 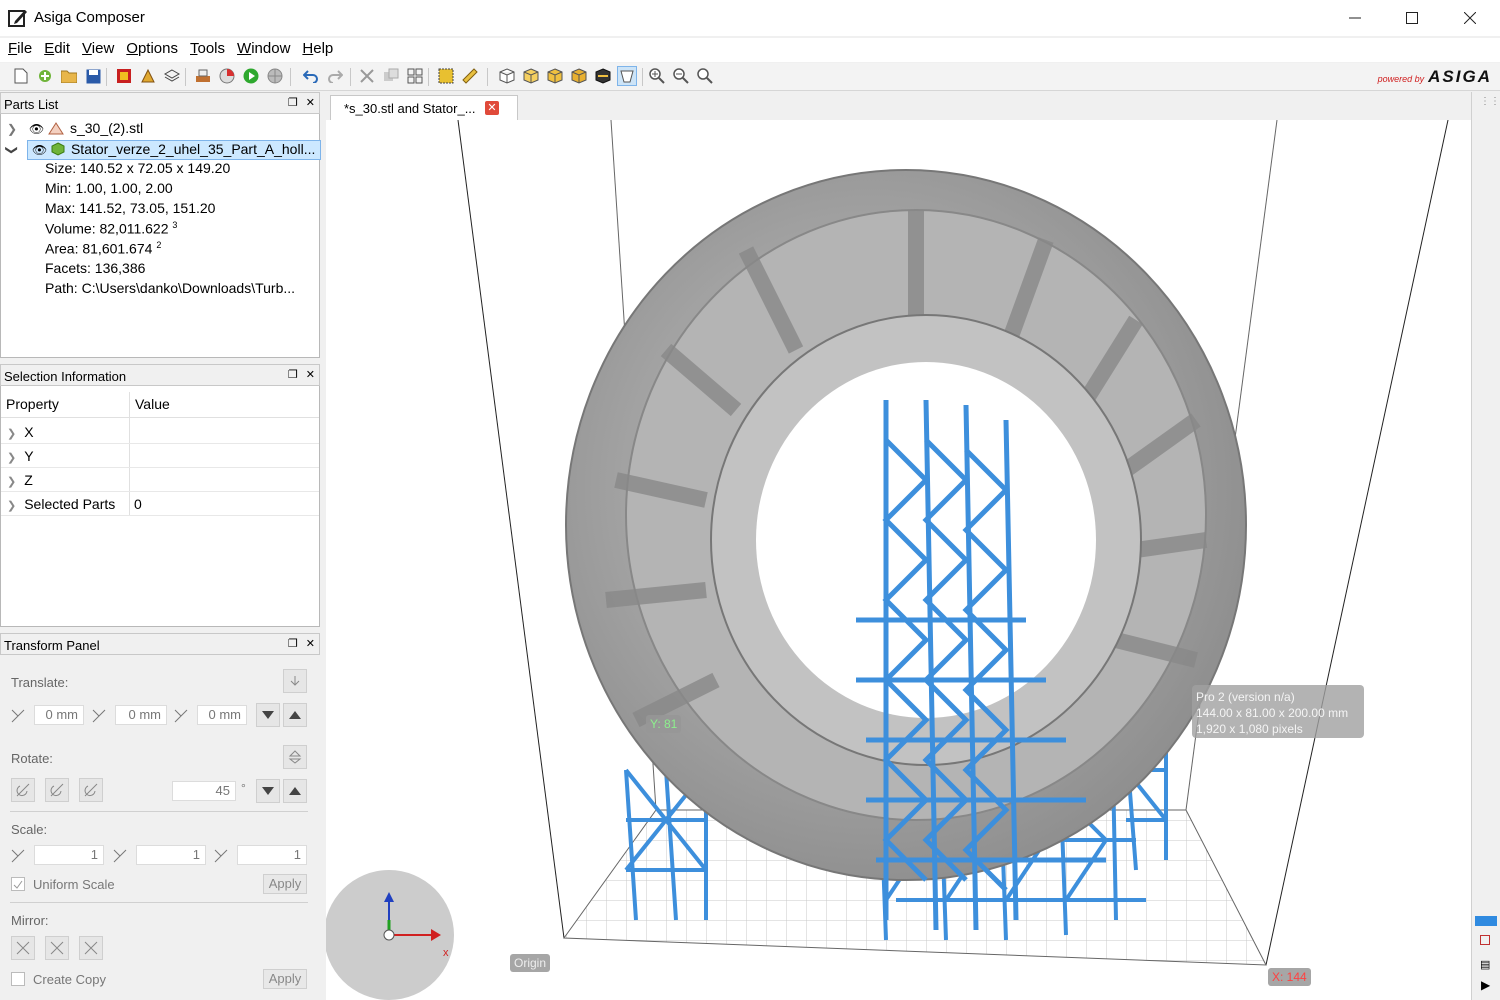 What do you see at coordinates (91, 790) in the screenshot?
I see `rotate-z-button` at bounding box center [91, 790].